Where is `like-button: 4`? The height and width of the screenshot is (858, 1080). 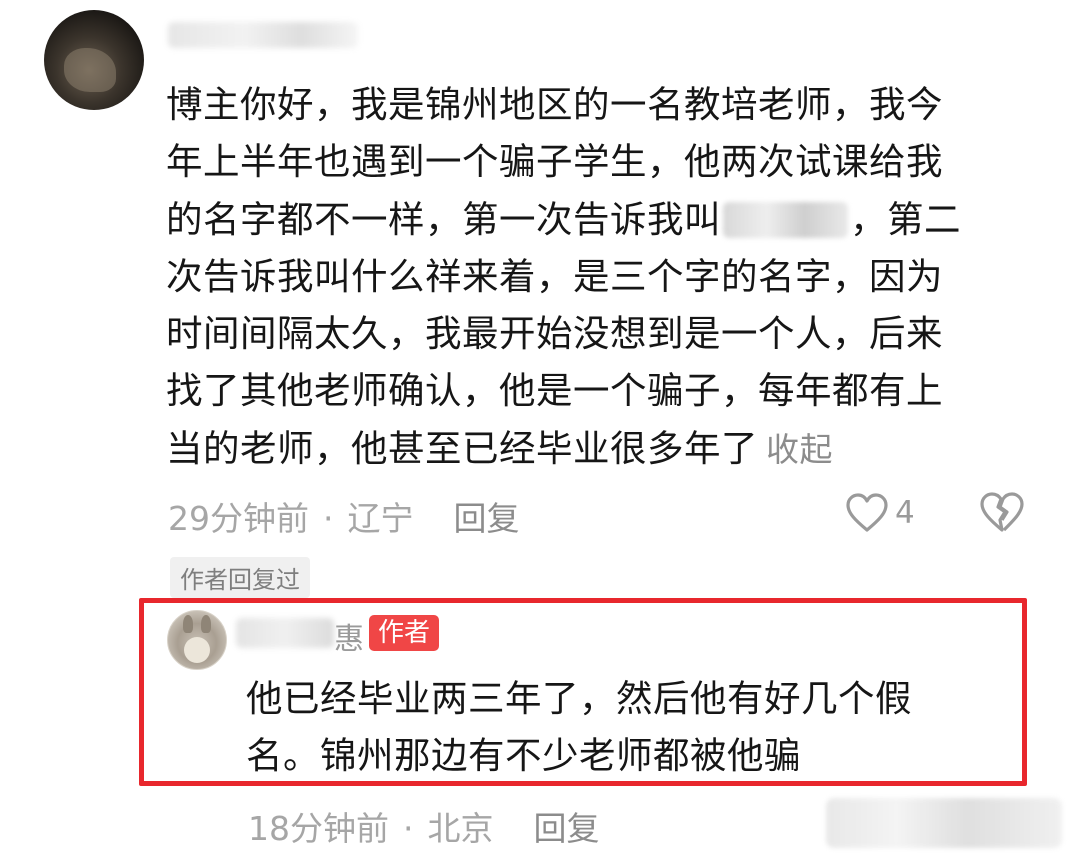
like-button: 4 is located at coordinates (880, 513).